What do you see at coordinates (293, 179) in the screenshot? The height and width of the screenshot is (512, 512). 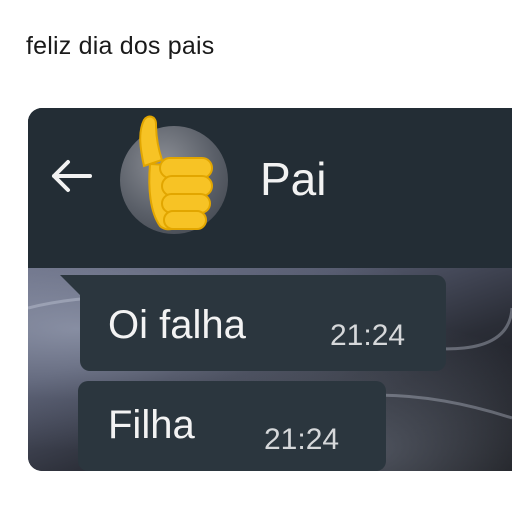 I see `contact-name: Pai` at bounding box center [293, 179].